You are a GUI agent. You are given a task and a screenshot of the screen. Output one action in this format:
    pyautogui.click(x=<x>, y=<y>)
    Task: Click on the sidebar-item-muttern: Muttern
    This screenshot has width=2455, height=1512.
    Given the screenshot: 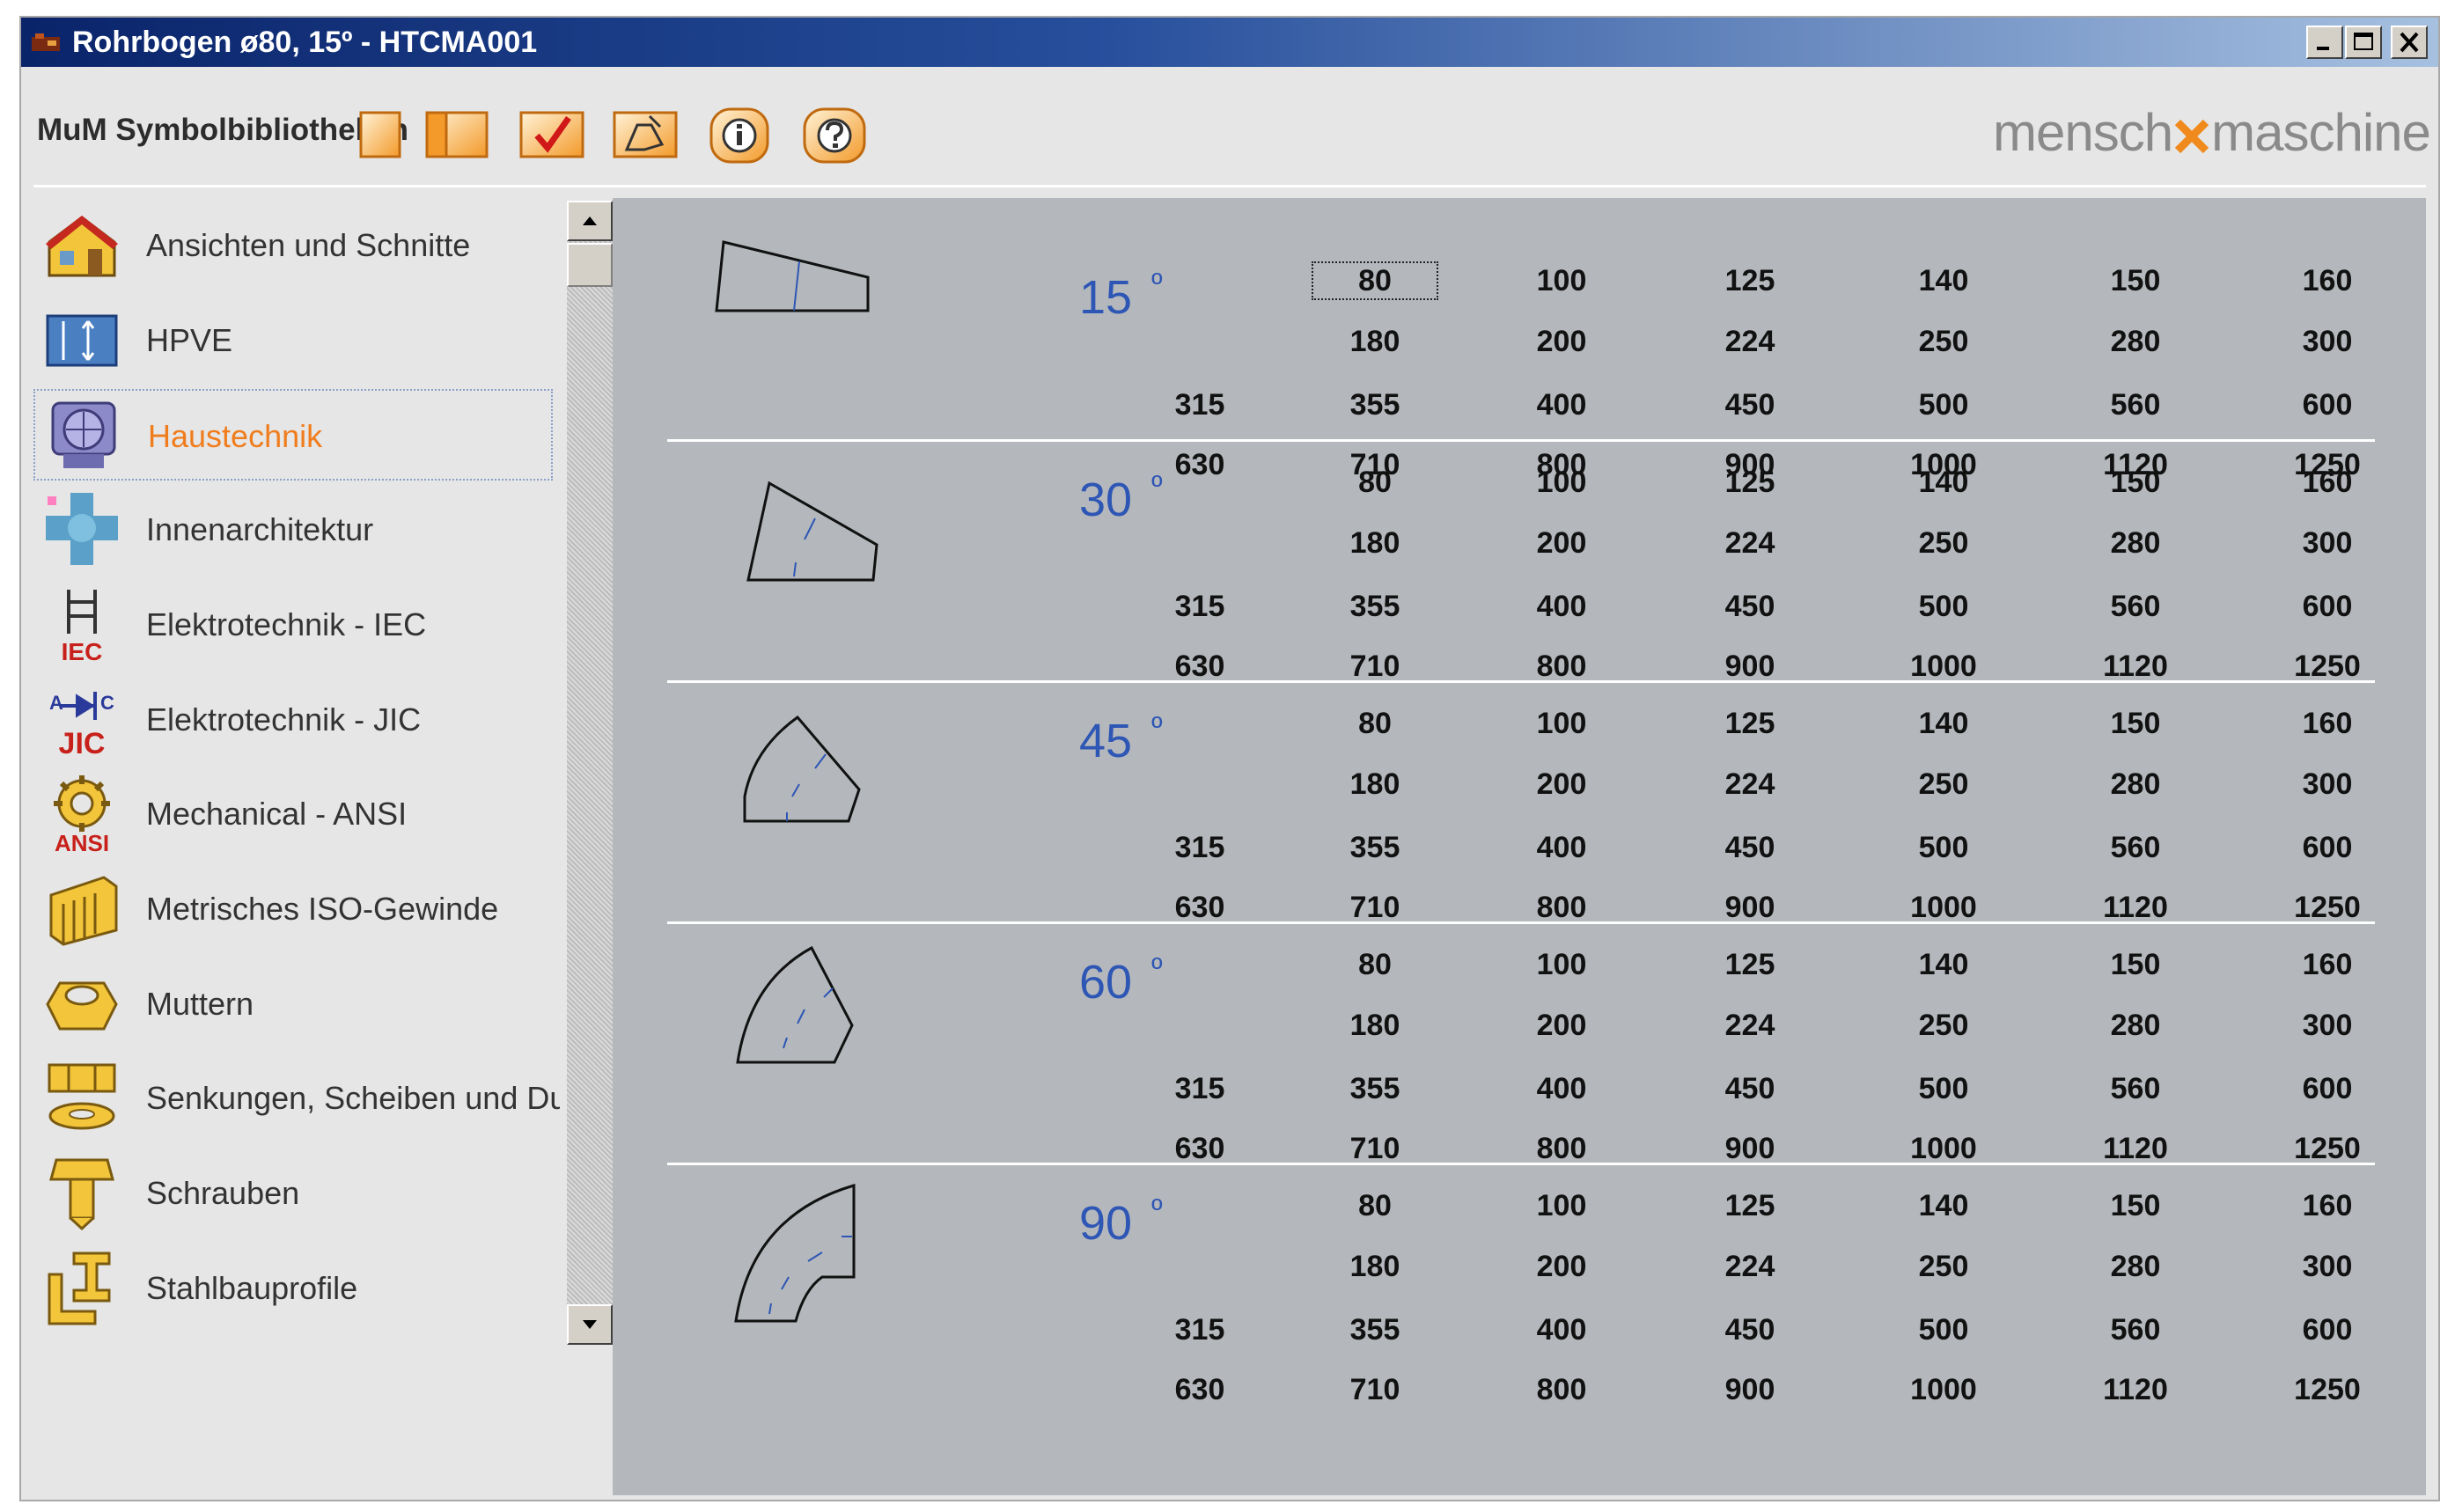 What is the action you would take?
    pyautogui.click(x=293, y=1004)
    